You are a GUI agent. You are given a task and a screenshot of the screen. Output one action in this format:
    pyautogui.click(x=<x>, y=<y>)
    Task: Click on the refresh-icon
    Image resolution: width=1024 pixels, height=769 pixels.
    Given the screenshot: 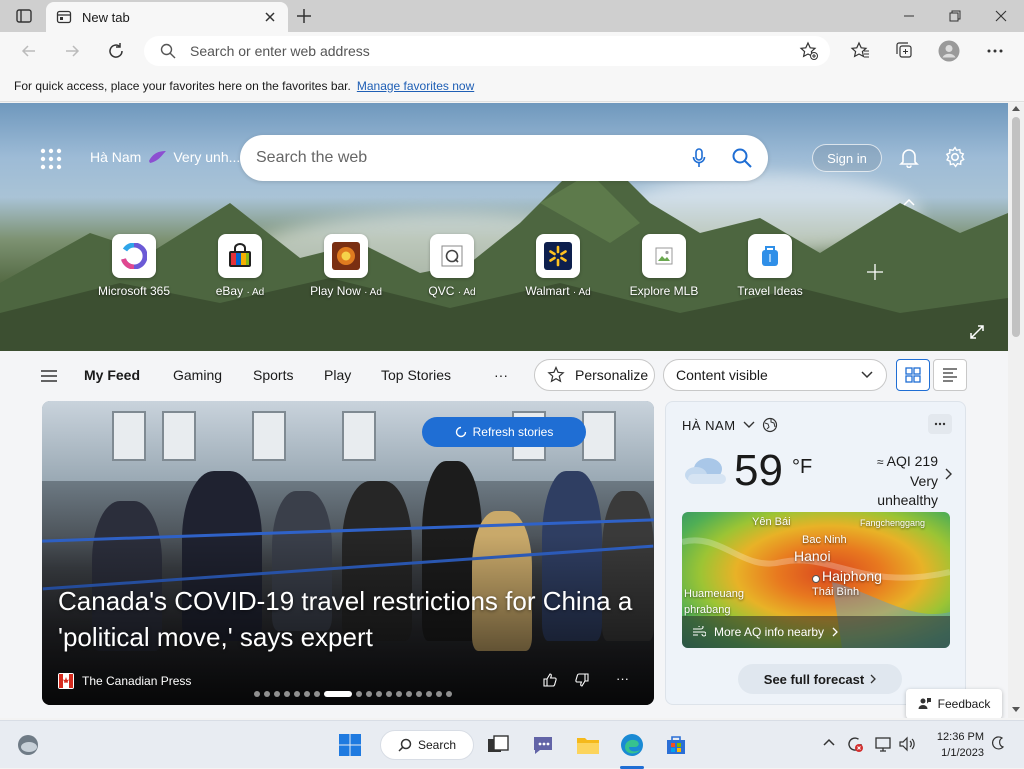 What is the action you would take?
    pyautogui.click(x=116, y=51)
    